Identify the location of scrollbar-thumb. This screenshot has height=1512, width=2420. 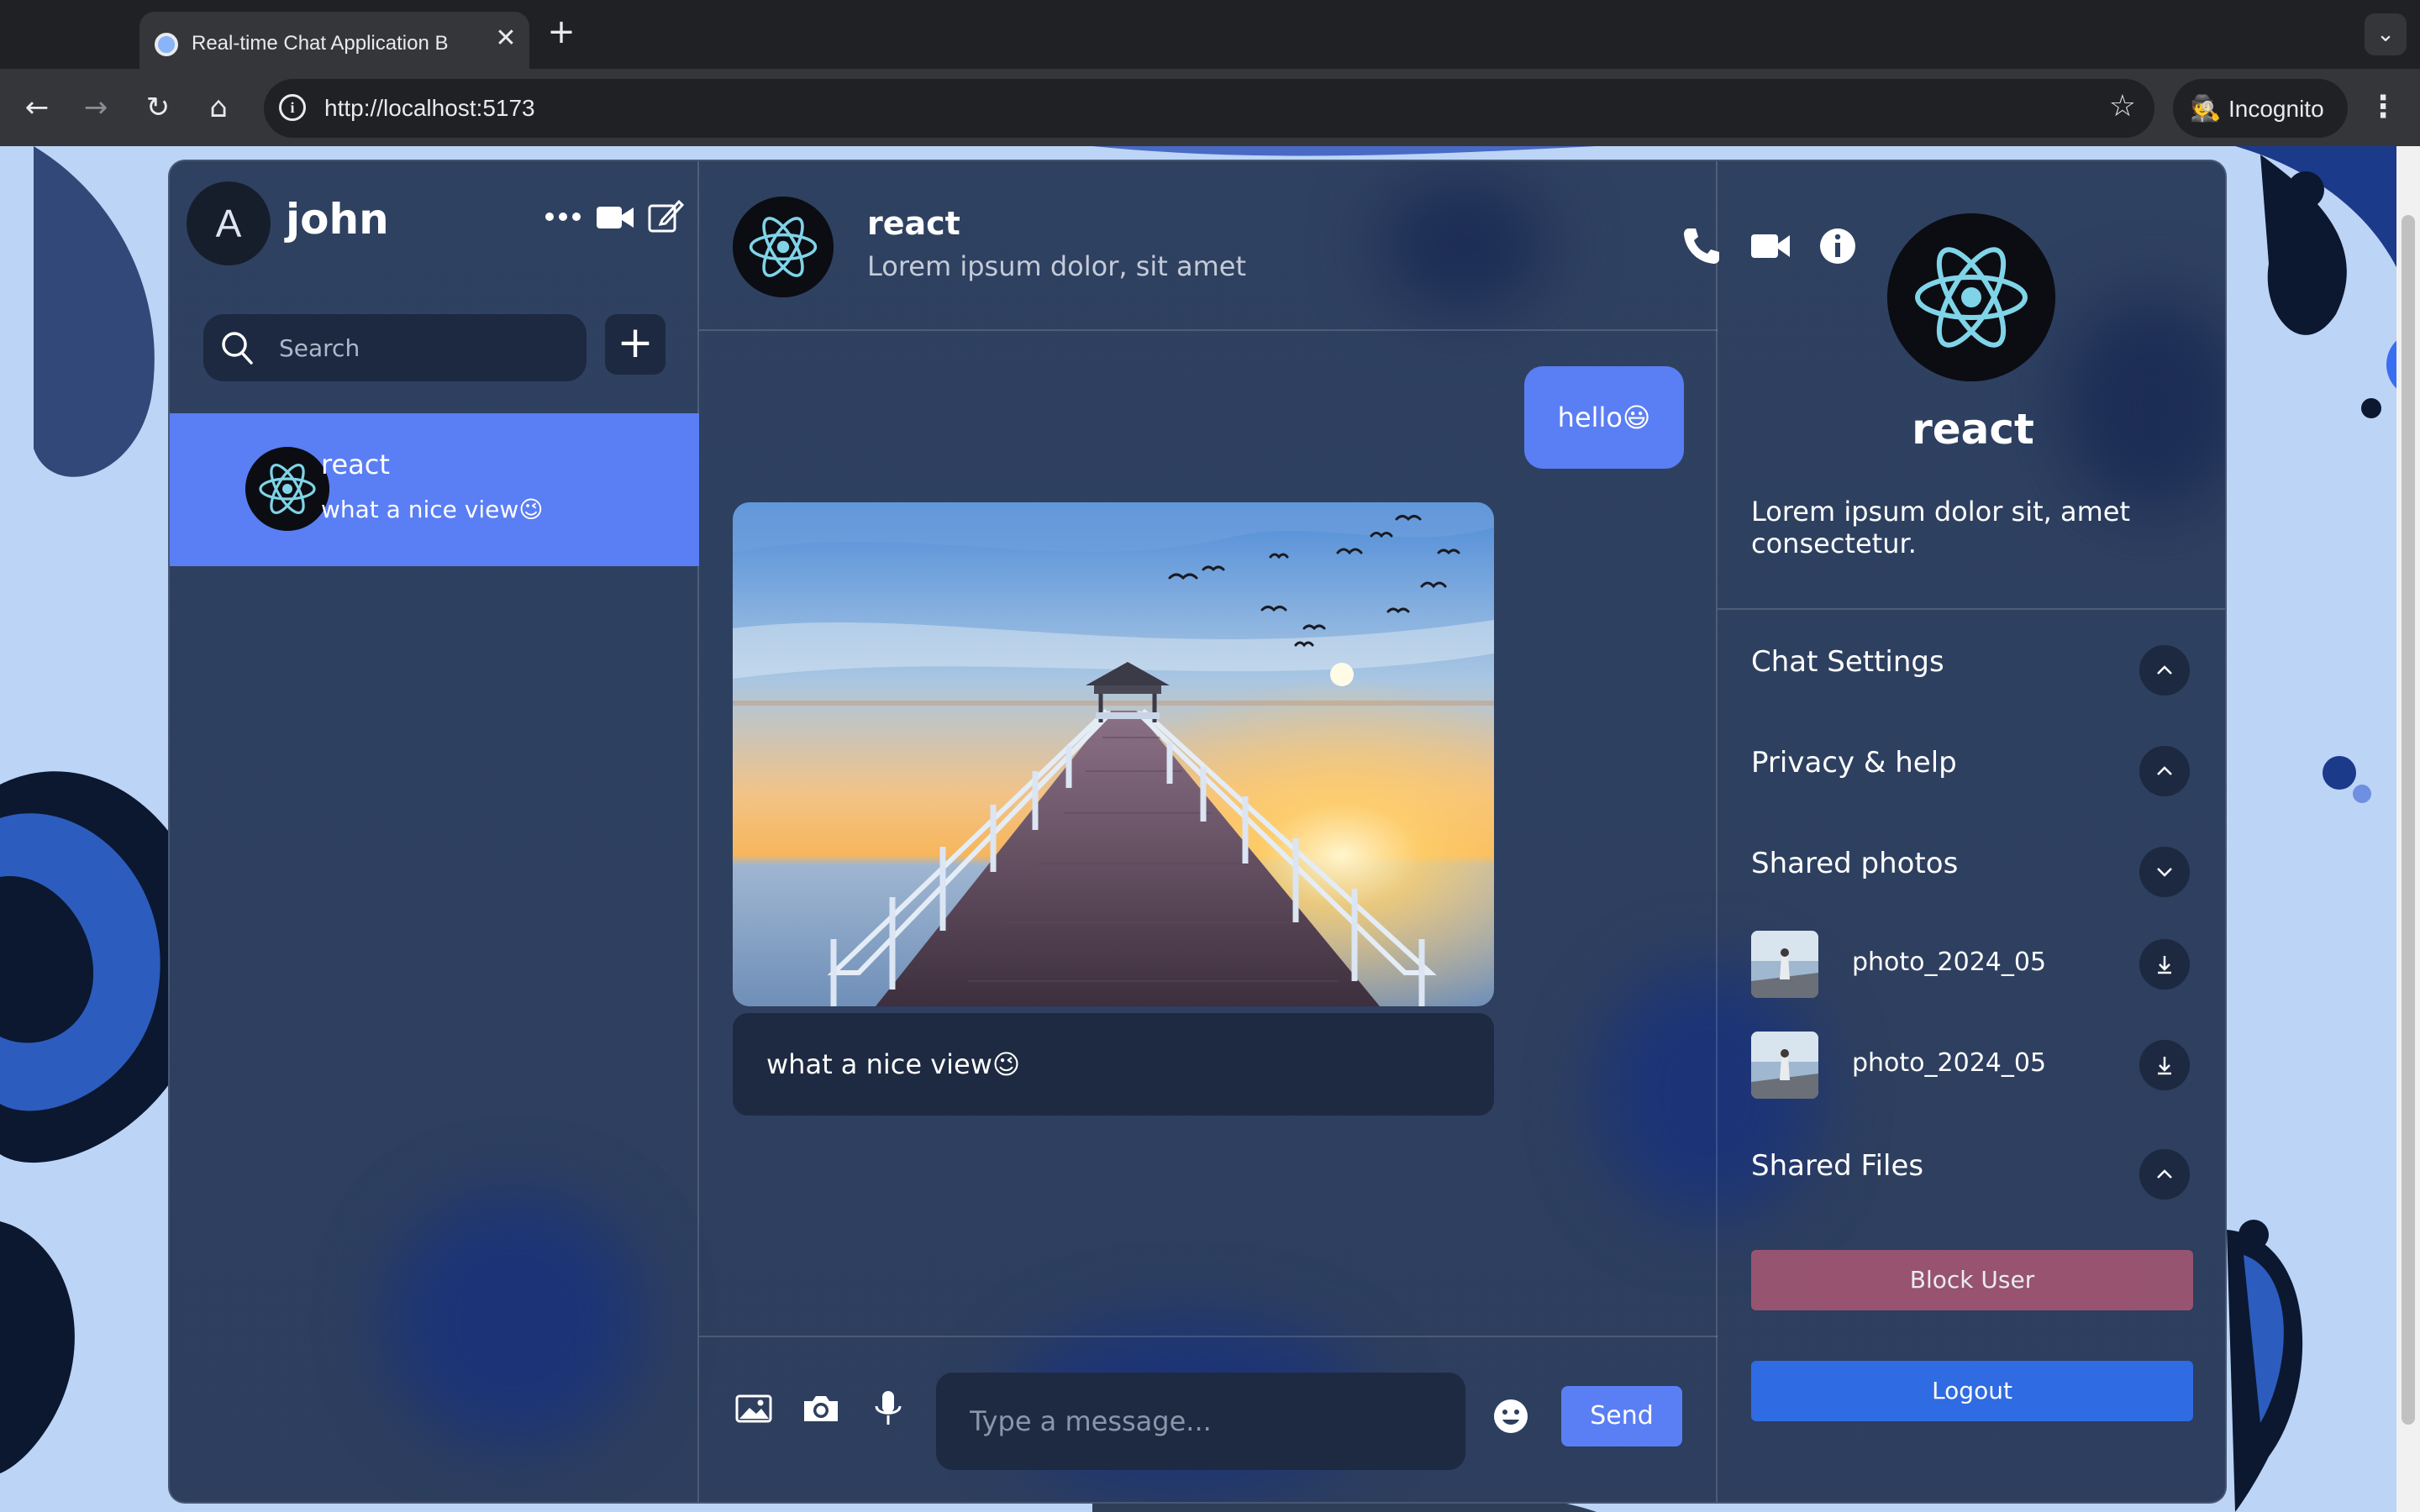
(2408, 820).